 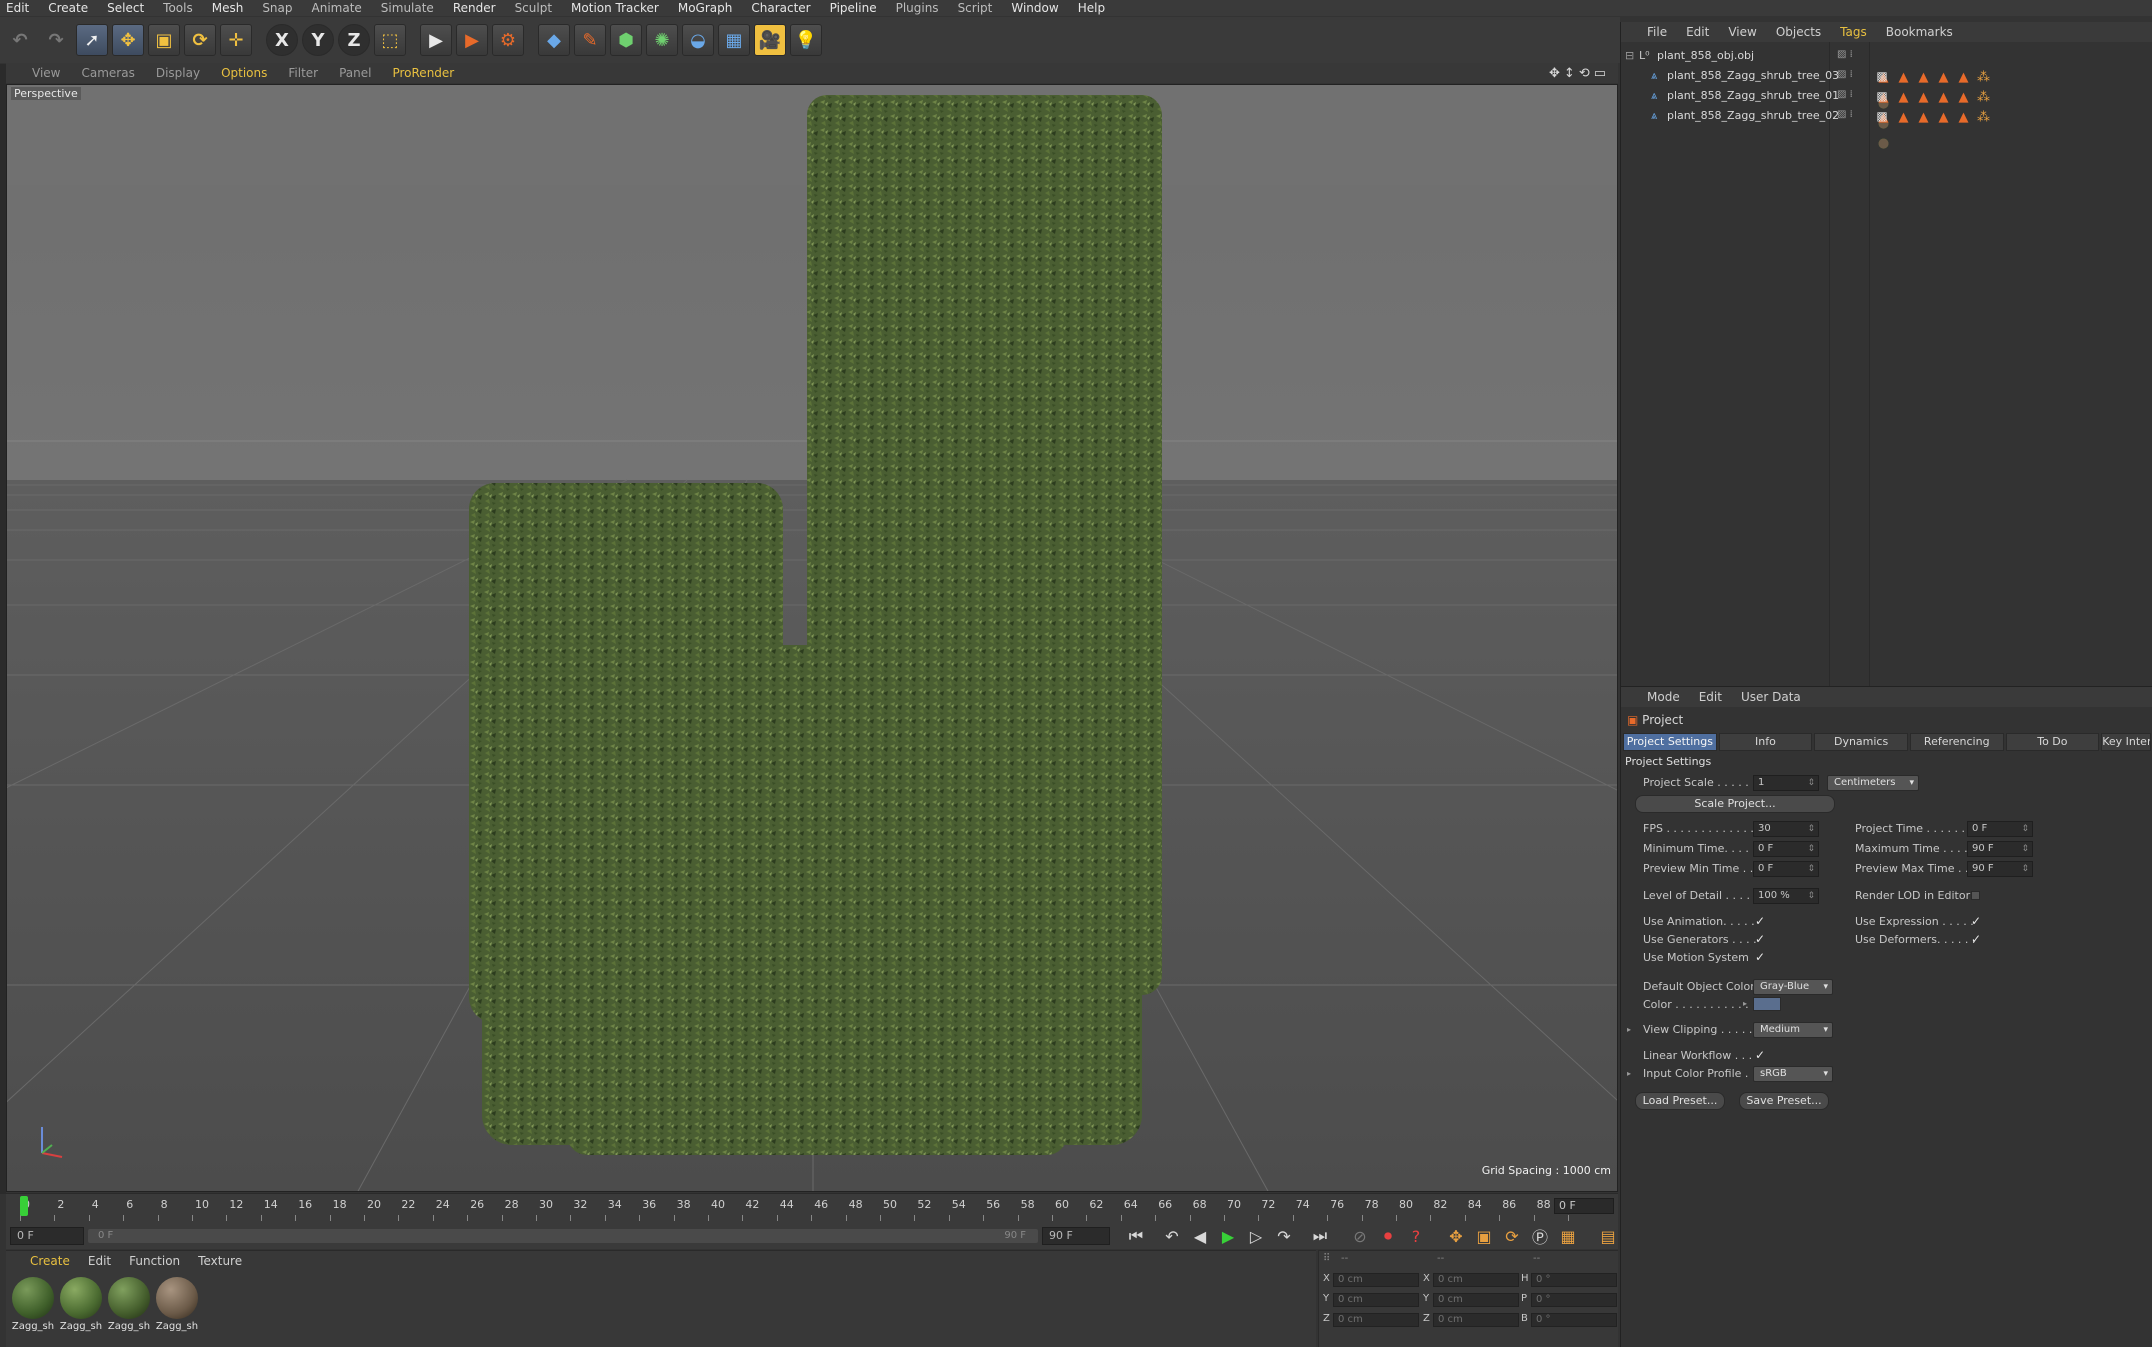 What do you see at coordinates (1975, 895) in the screenshot?
I see `render-lod-checkbox` at bounding box center [1975, 895].